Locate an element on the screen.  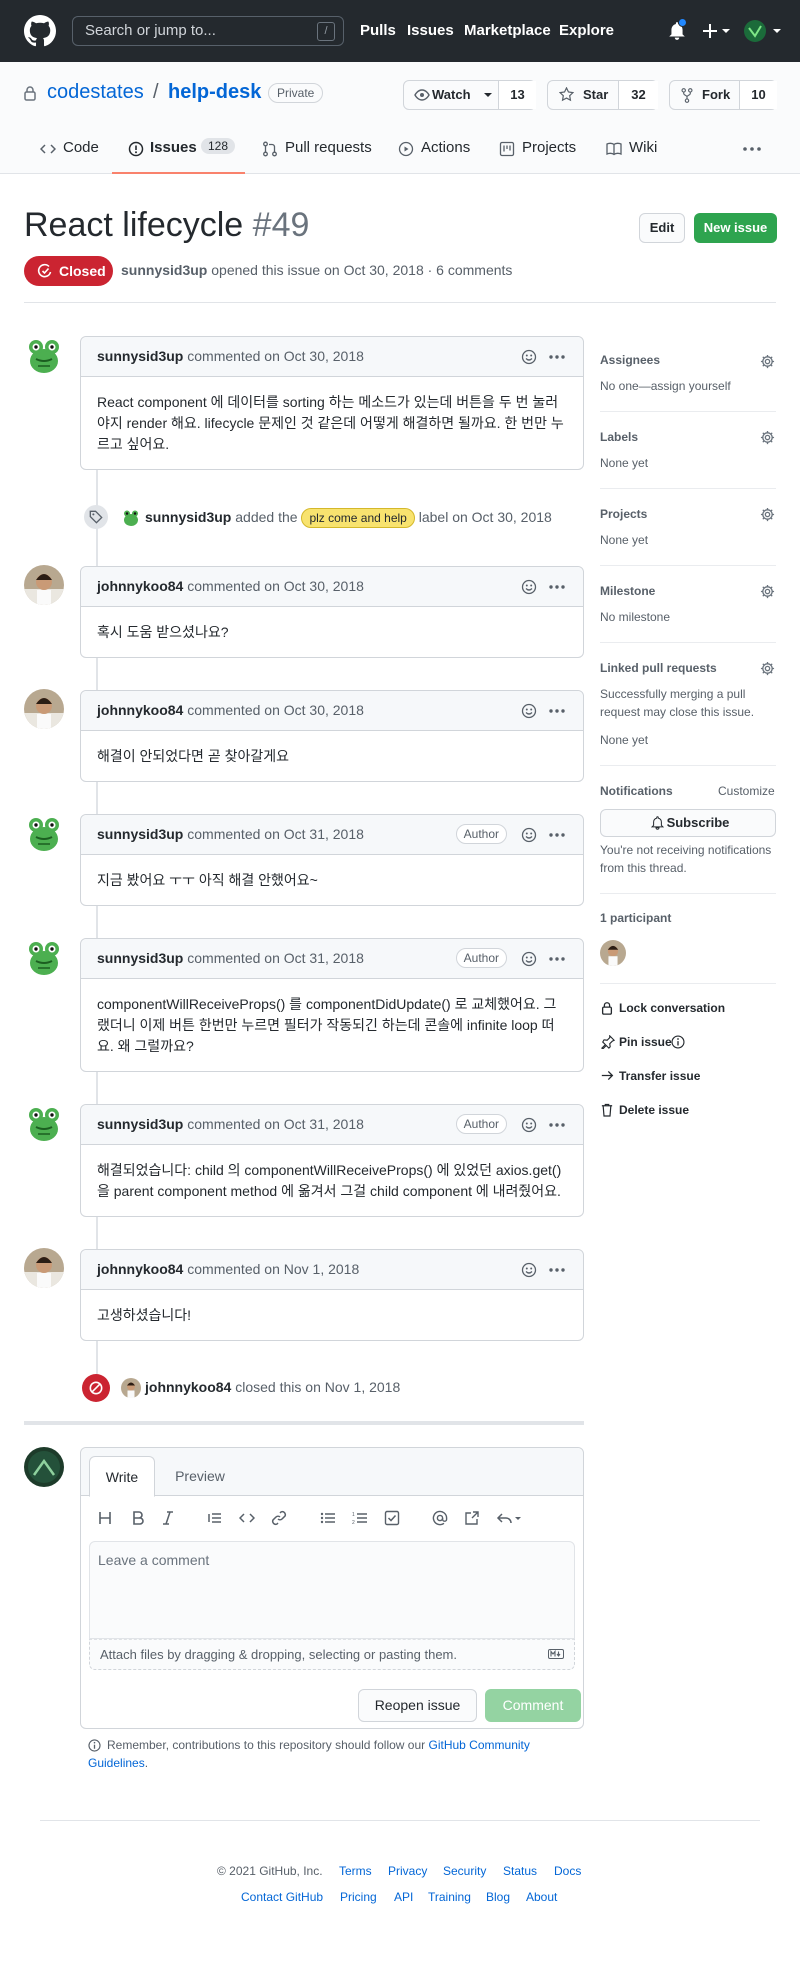
footer-link-docs: Docs is located at coordinates (567, 1871).